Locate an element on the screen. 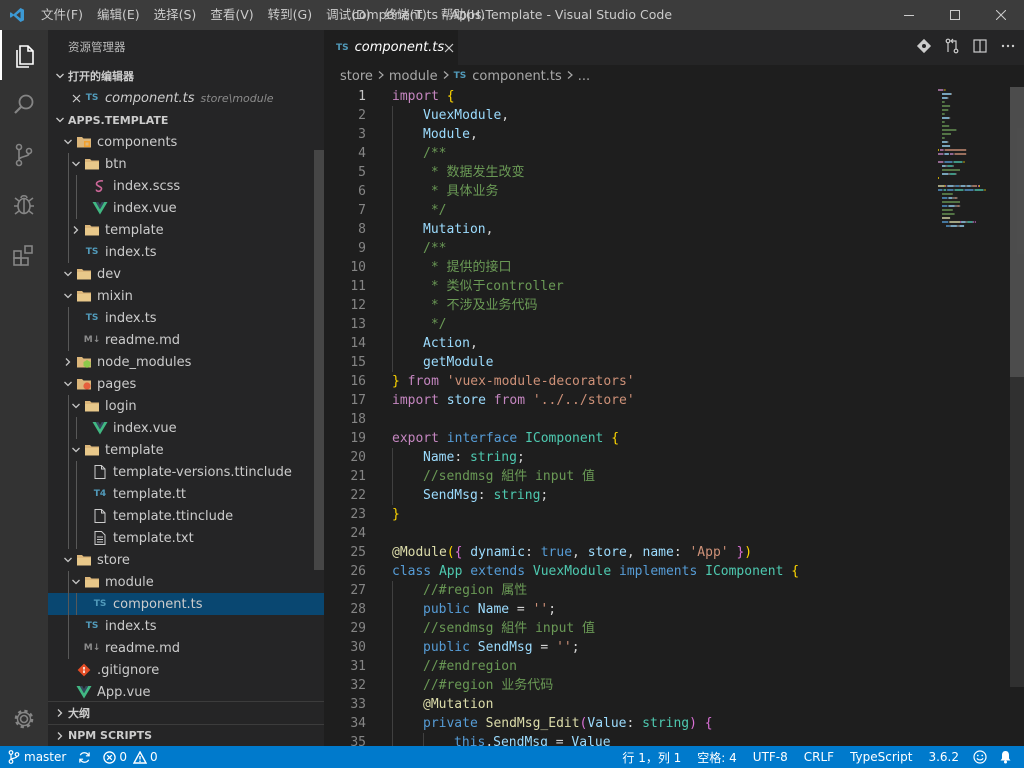 This screenshot has height=768, width=1024. menu-item: 转到(G) is located at coordinates (290, 15).